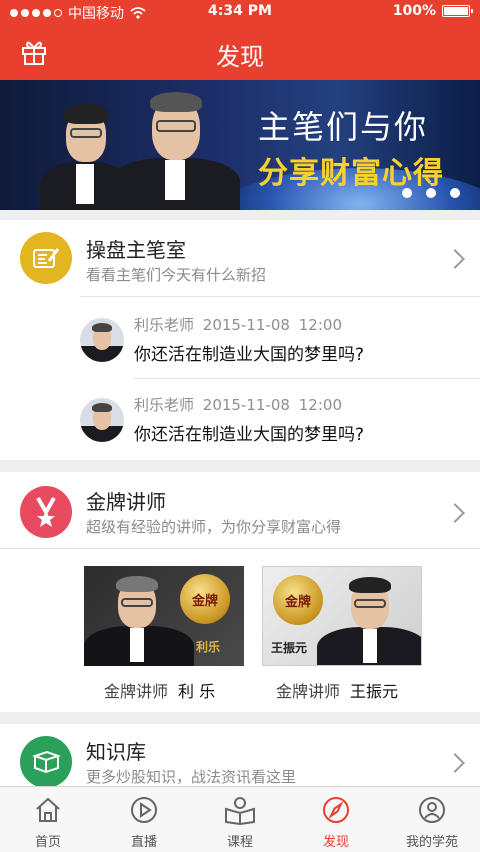 The image size is (480, 852). I want to click on tab-label: 课程, so click(239, 842).